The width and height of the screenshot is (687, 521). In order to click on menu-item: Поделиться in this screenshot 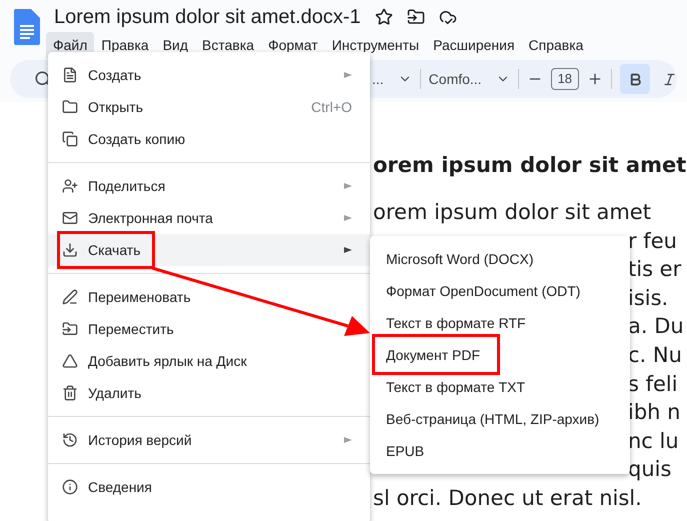, I will do `click(209, 186)`.